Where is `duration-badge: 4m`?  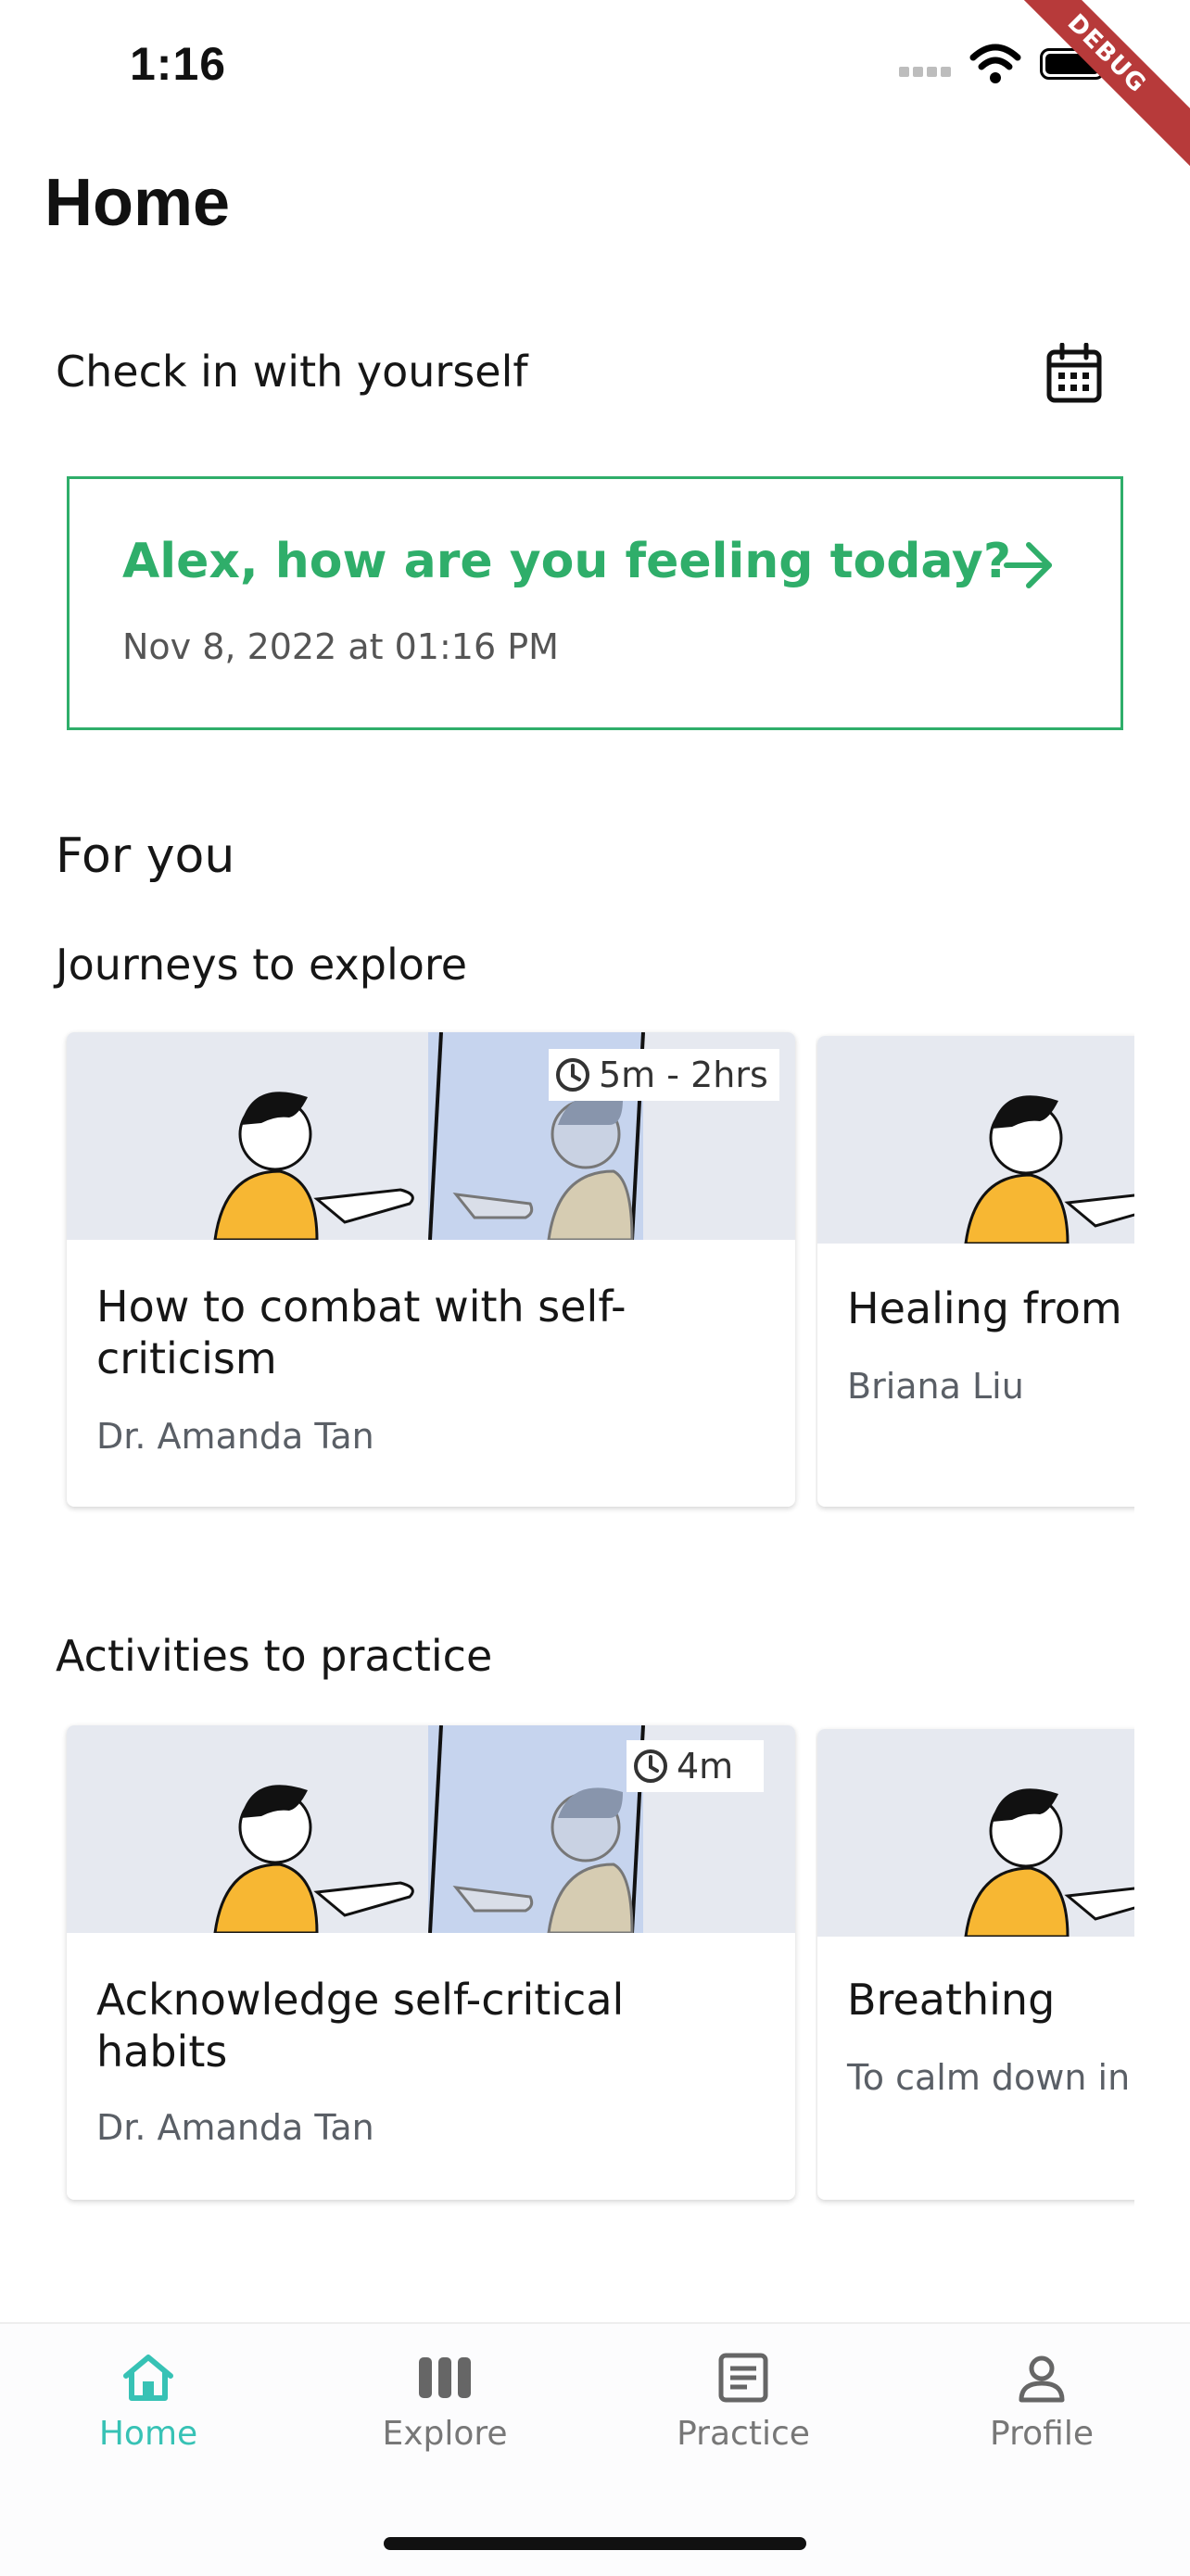 duration-badge: 4m is located at coordinates (695, 1766).